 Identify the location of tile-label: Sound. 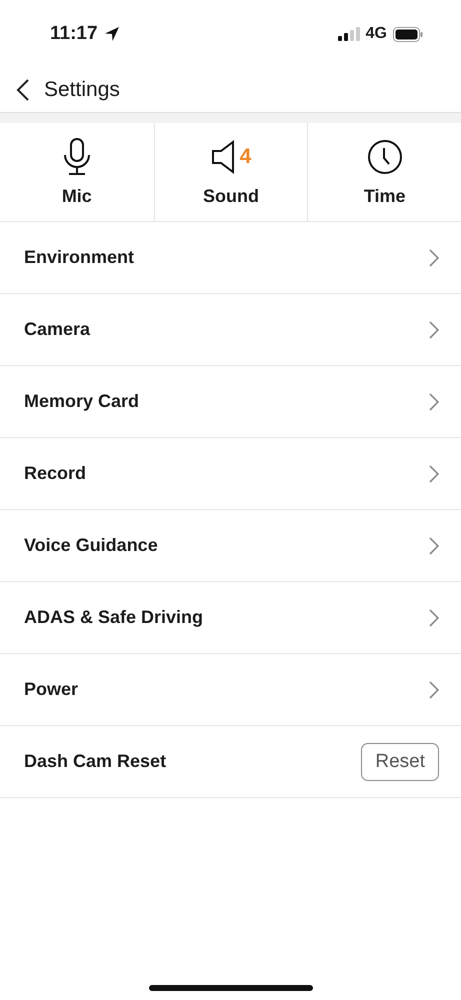
(230, 196).